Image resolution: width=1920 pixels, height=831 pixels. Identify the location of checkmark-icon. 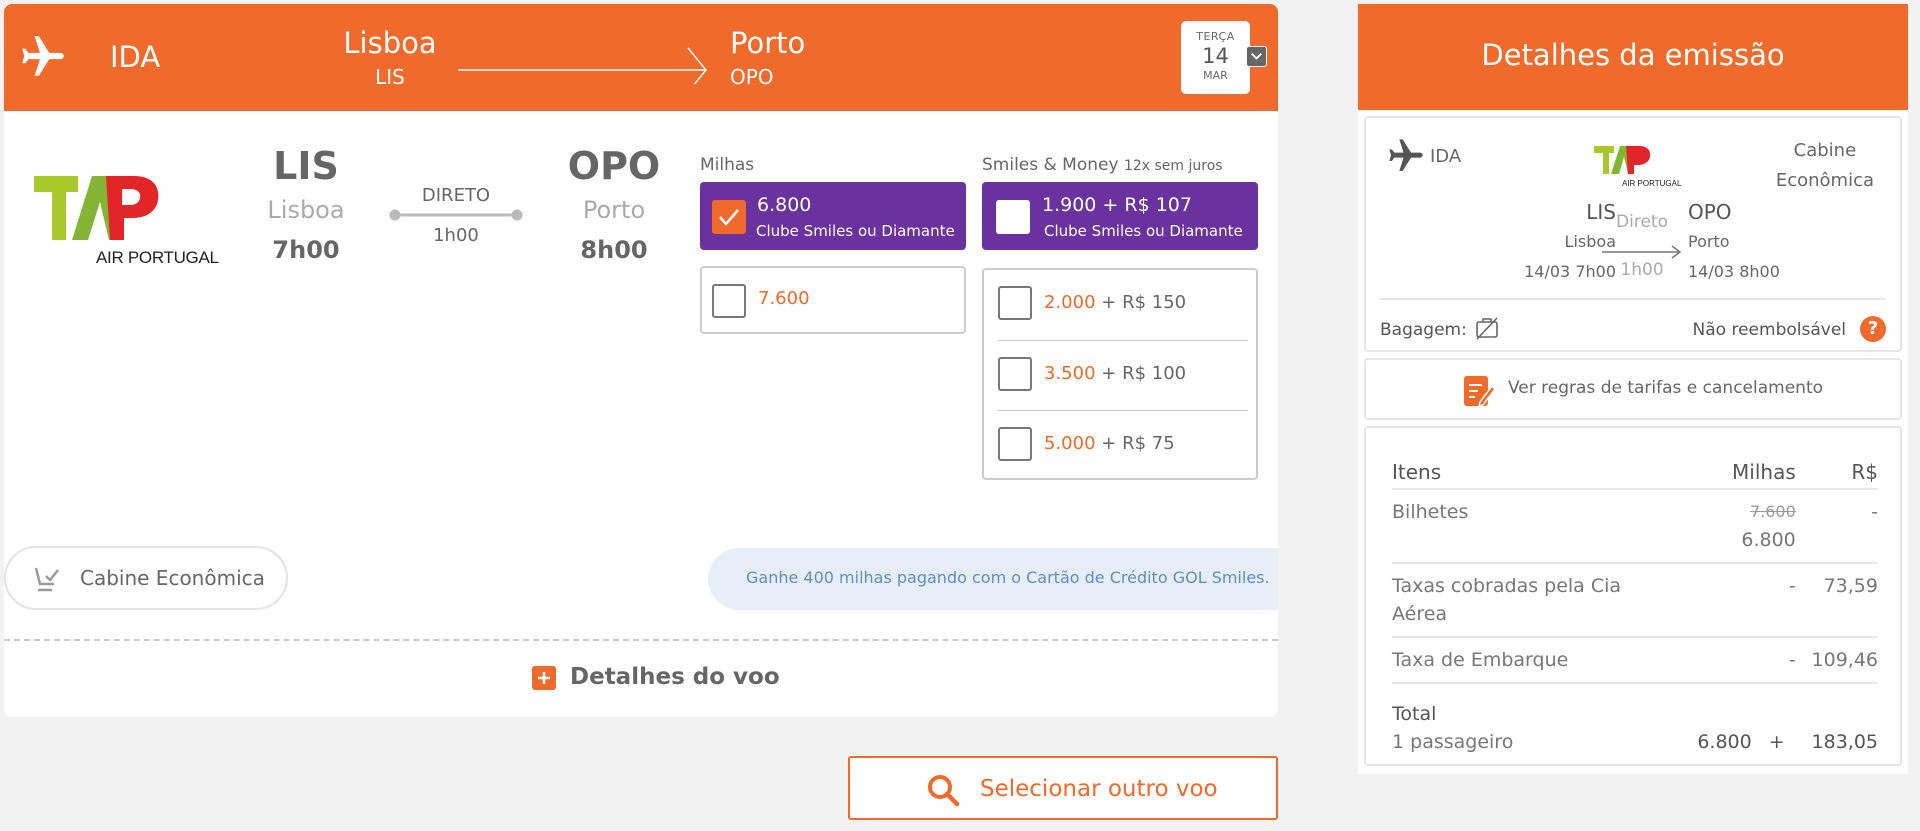
(729, 217).